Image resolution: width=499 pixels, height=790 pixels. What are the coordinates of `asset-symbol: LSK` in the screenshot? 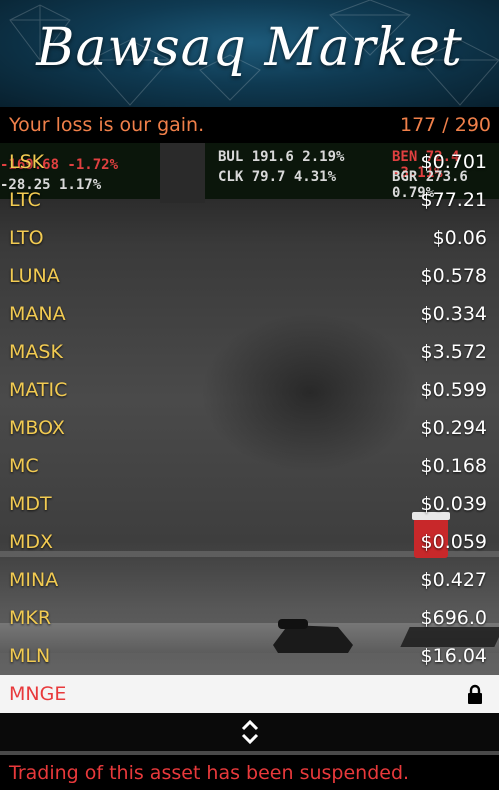 It's located at (27, 162).